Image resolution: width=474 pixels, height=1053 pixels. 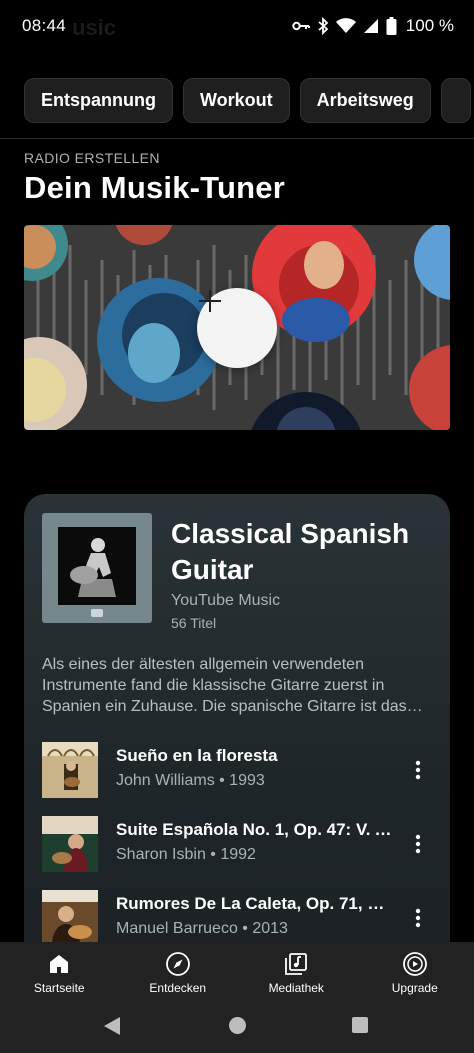 I want to click on nav-library: Mediathek, so click(x=296, y=971).